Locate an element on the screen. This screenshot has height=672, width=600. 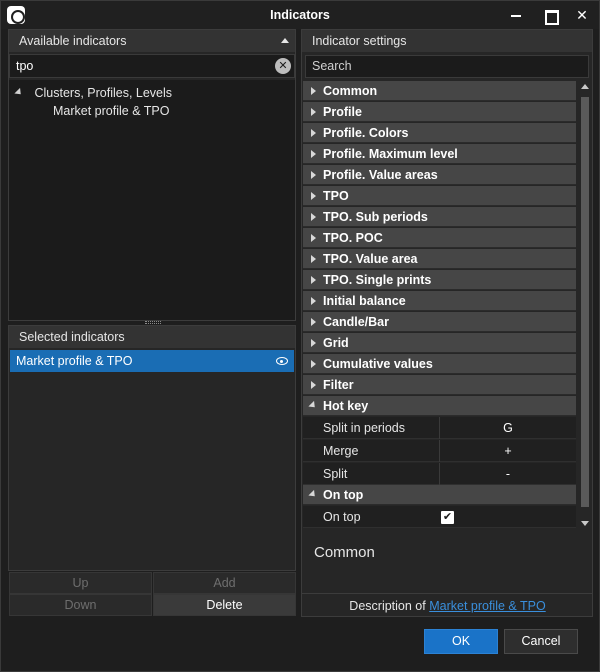
property-name: Merge is located at coordinates (341, 451).